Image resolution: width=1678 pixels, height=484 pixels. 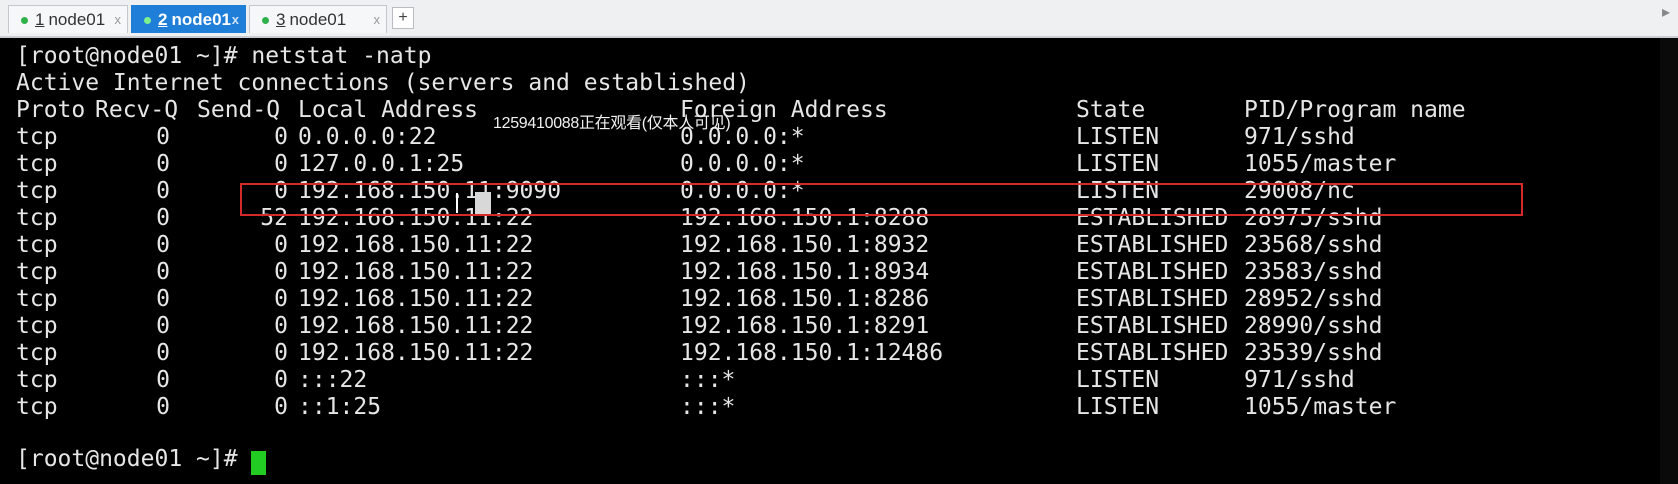 What do you see at coordinates (333, 380) in the screenshot?
I see `row-cell: :::22` at bounding box center [333, 380].